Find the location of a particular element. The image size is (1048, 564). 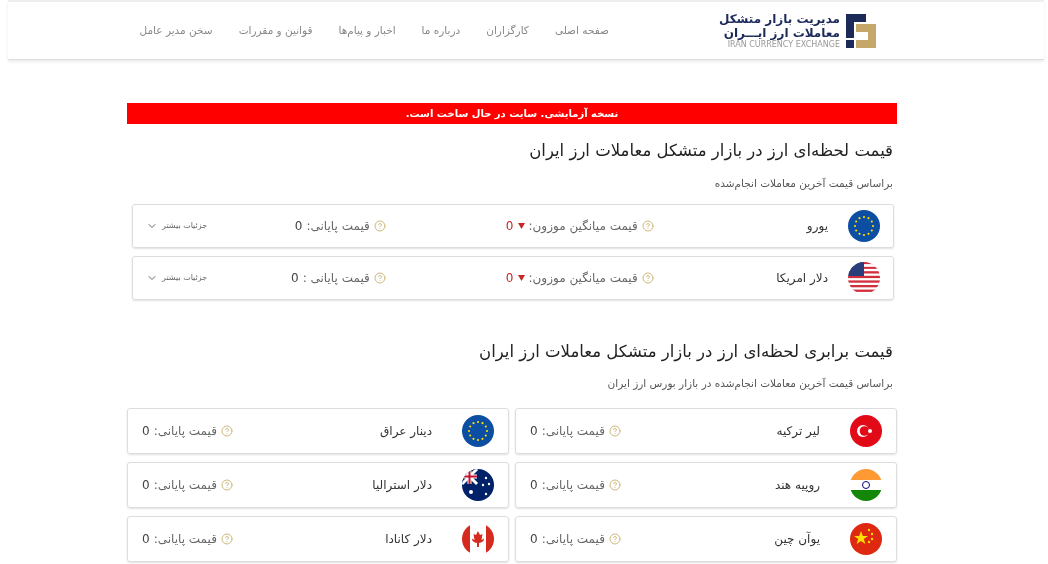

nav-link: درباره ما is located at coordinates (441, 30).